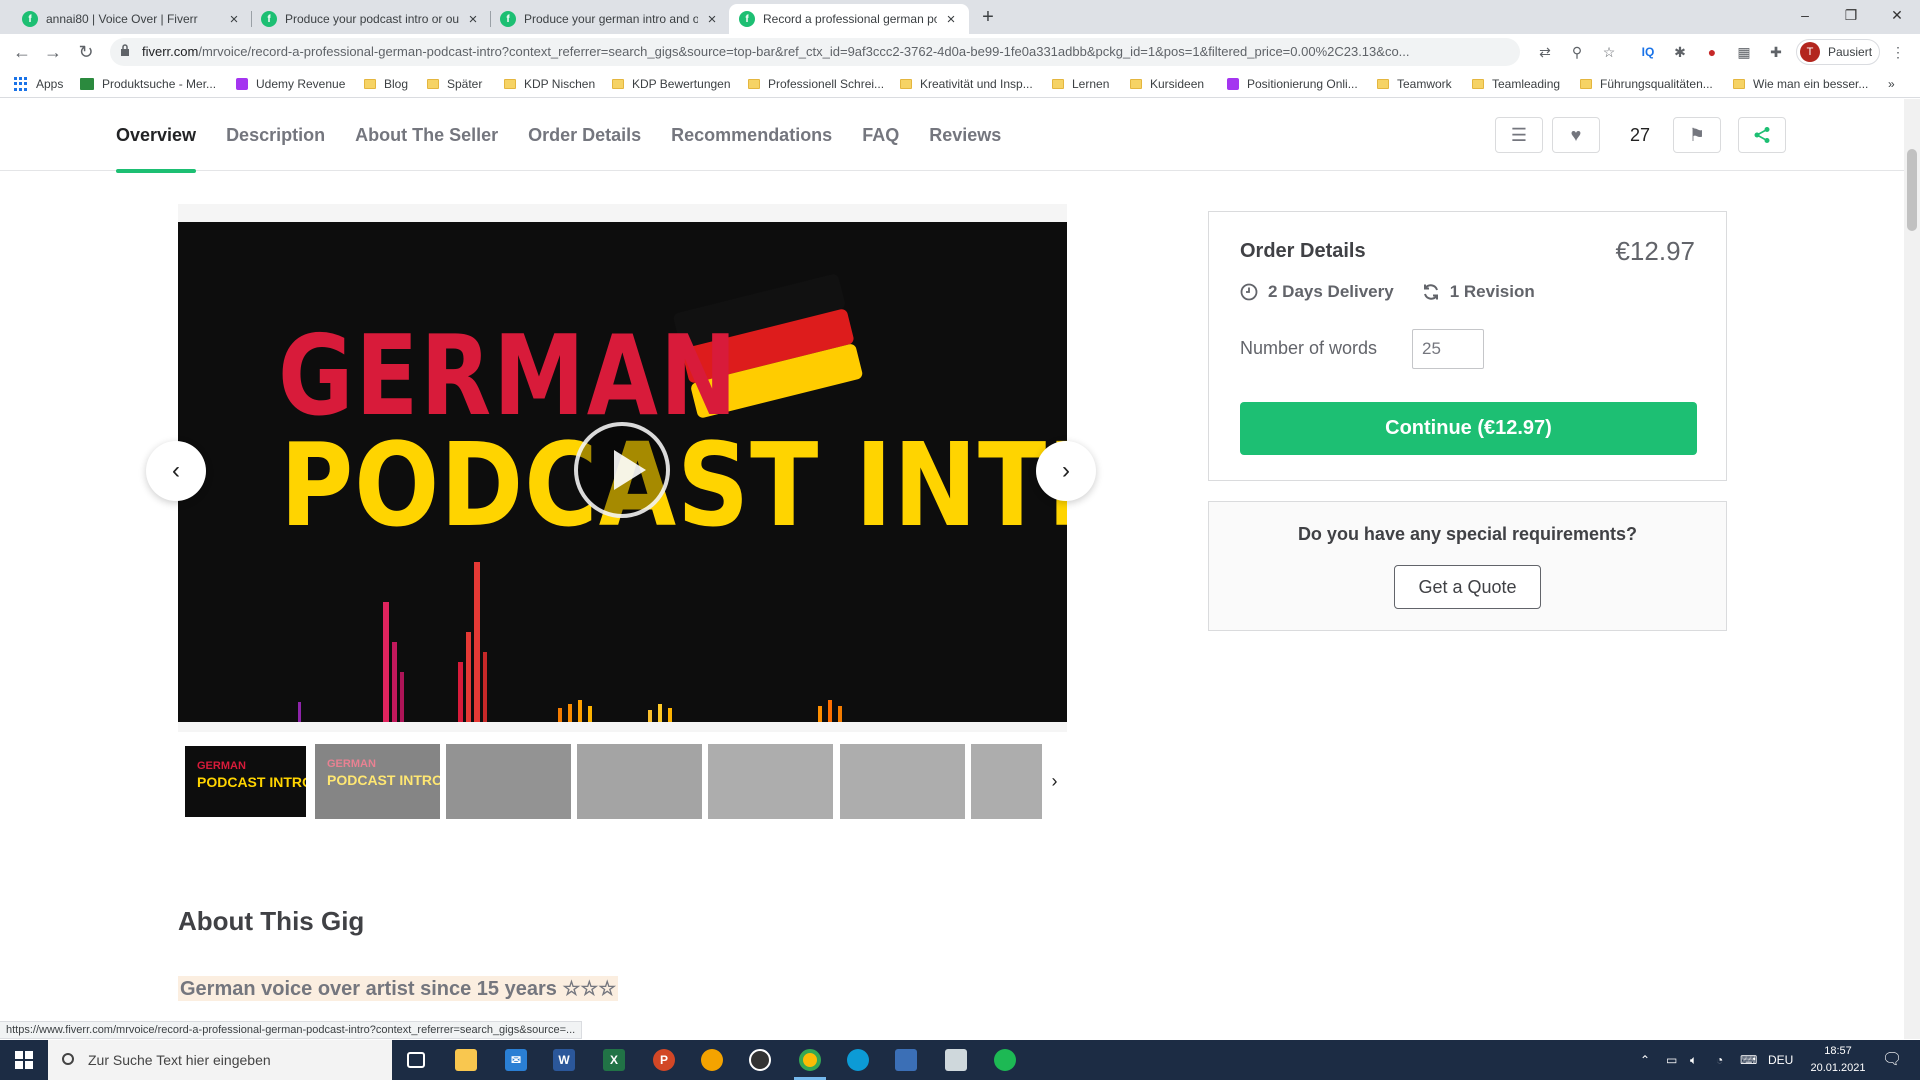 The width and height of the screenshot is (1920, 1080). I want to click on extension-icon: ✱, so click(1680, 52).